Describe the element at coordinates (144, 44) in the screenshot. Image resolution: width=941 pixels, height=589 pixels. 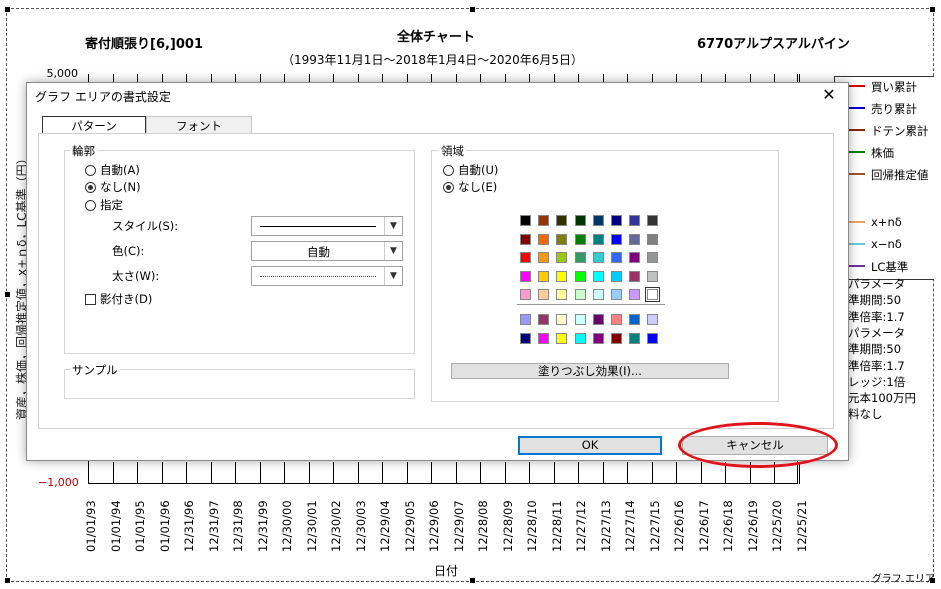
I see `chart-title-left: 寄付順張り[6,]001` at that location.